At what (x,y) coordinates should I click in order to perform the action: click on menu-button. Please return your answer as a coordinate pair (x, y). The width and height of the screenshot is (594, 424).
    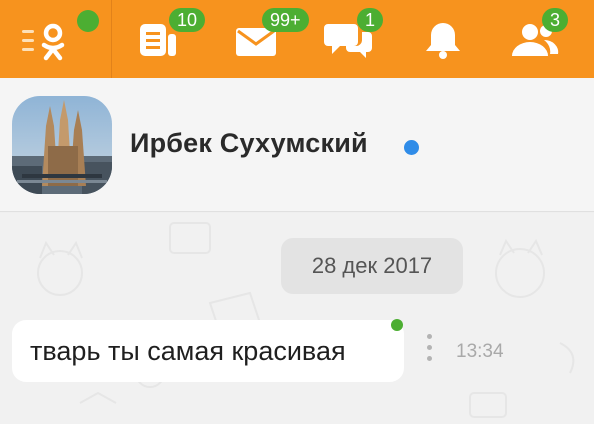
    Looking at the image, I should click on (55, 39).